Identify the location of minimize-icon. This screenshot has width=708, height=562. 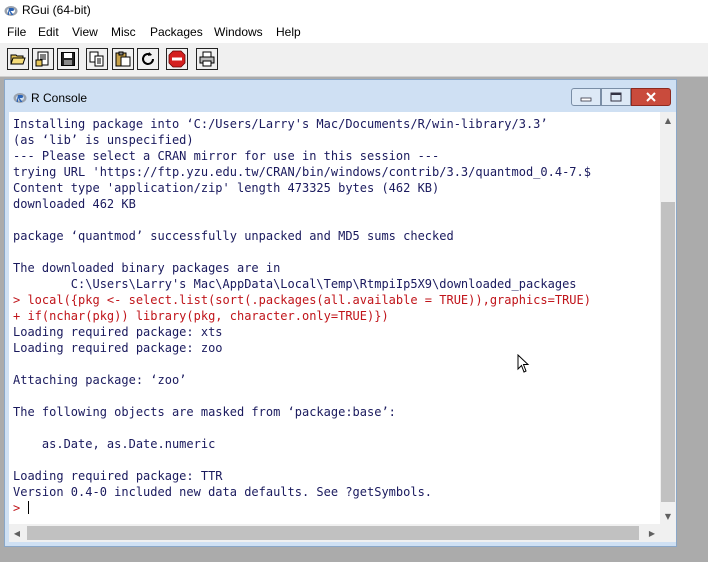
(586, 99).